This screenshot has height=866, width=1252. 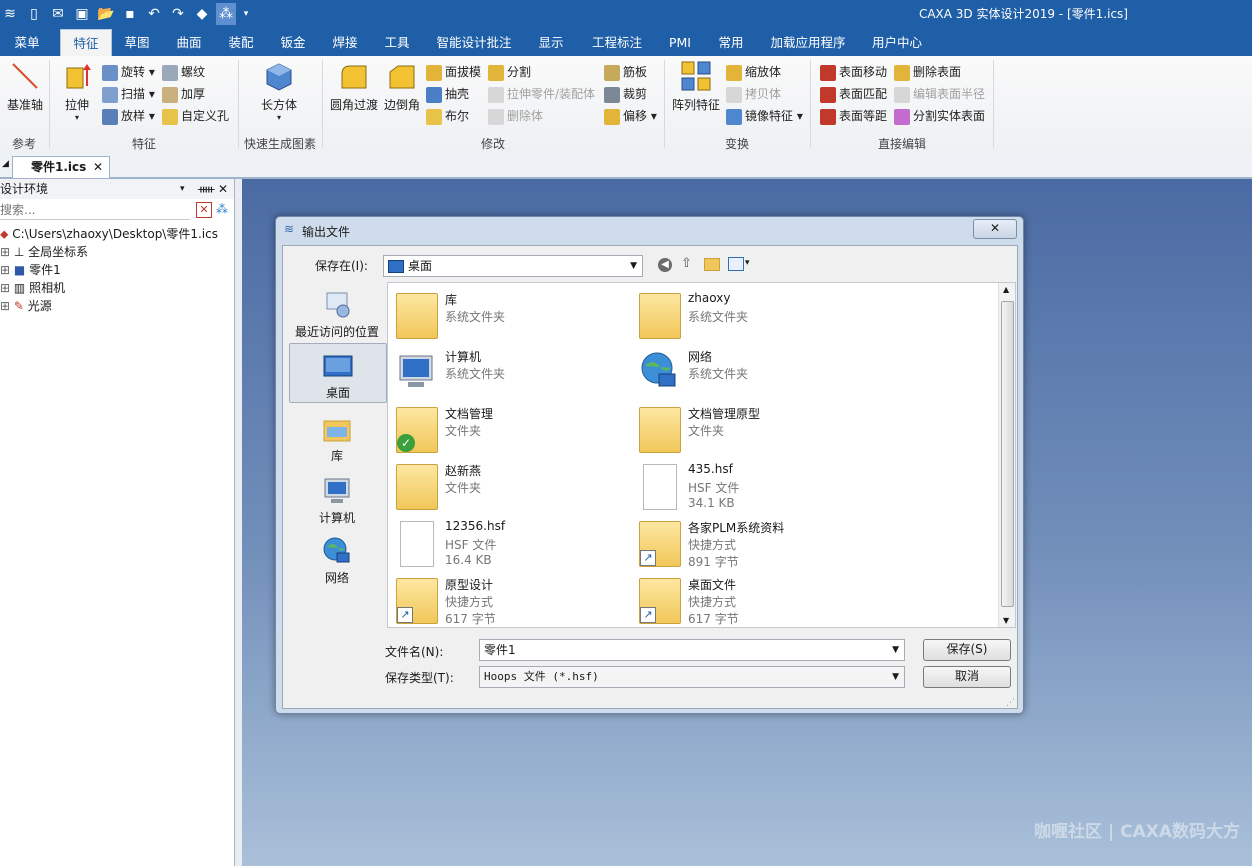 What do you see at coordinates (279, 91) in the screenshot?
I see `box-button: 长方体 ▾` at bounding box center [279, 91].